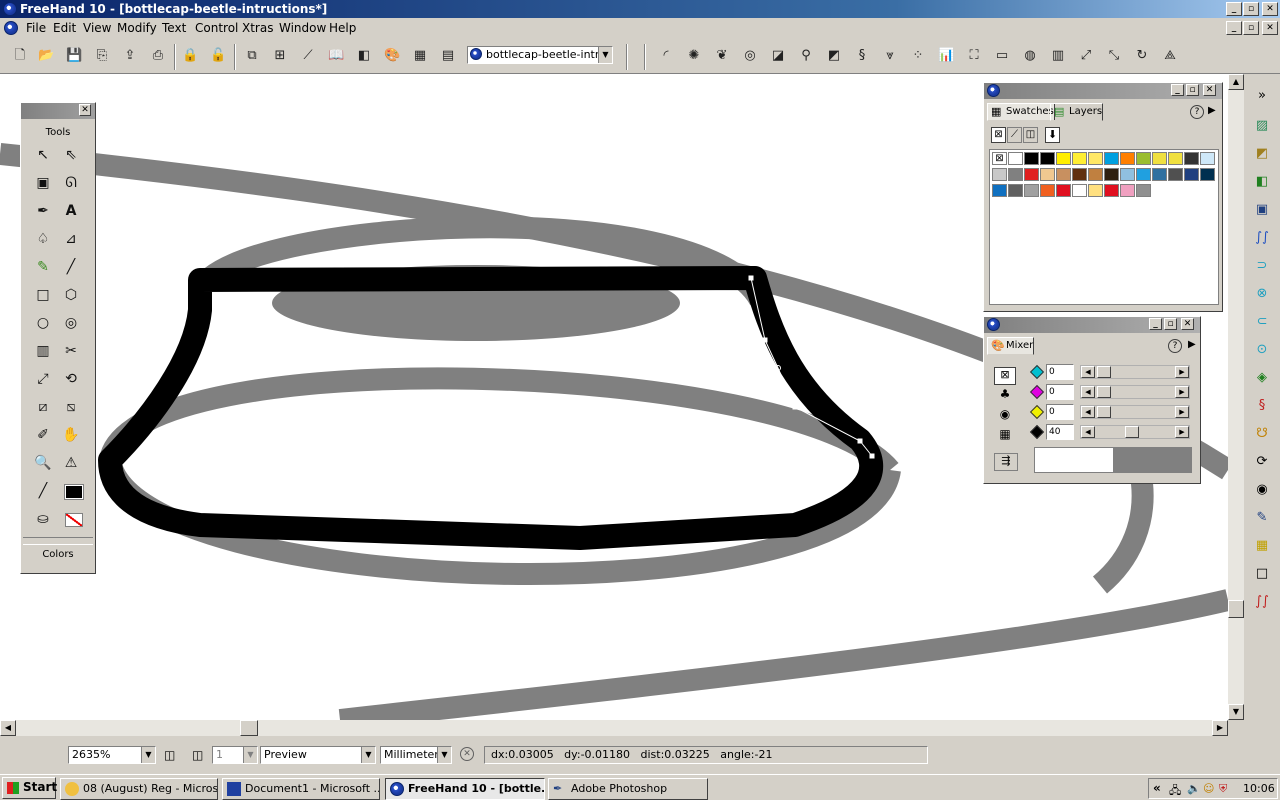 This screenshot has height=800, width=1280. I want to click on zoom-select: 2635% ▼, so click(112, 755).